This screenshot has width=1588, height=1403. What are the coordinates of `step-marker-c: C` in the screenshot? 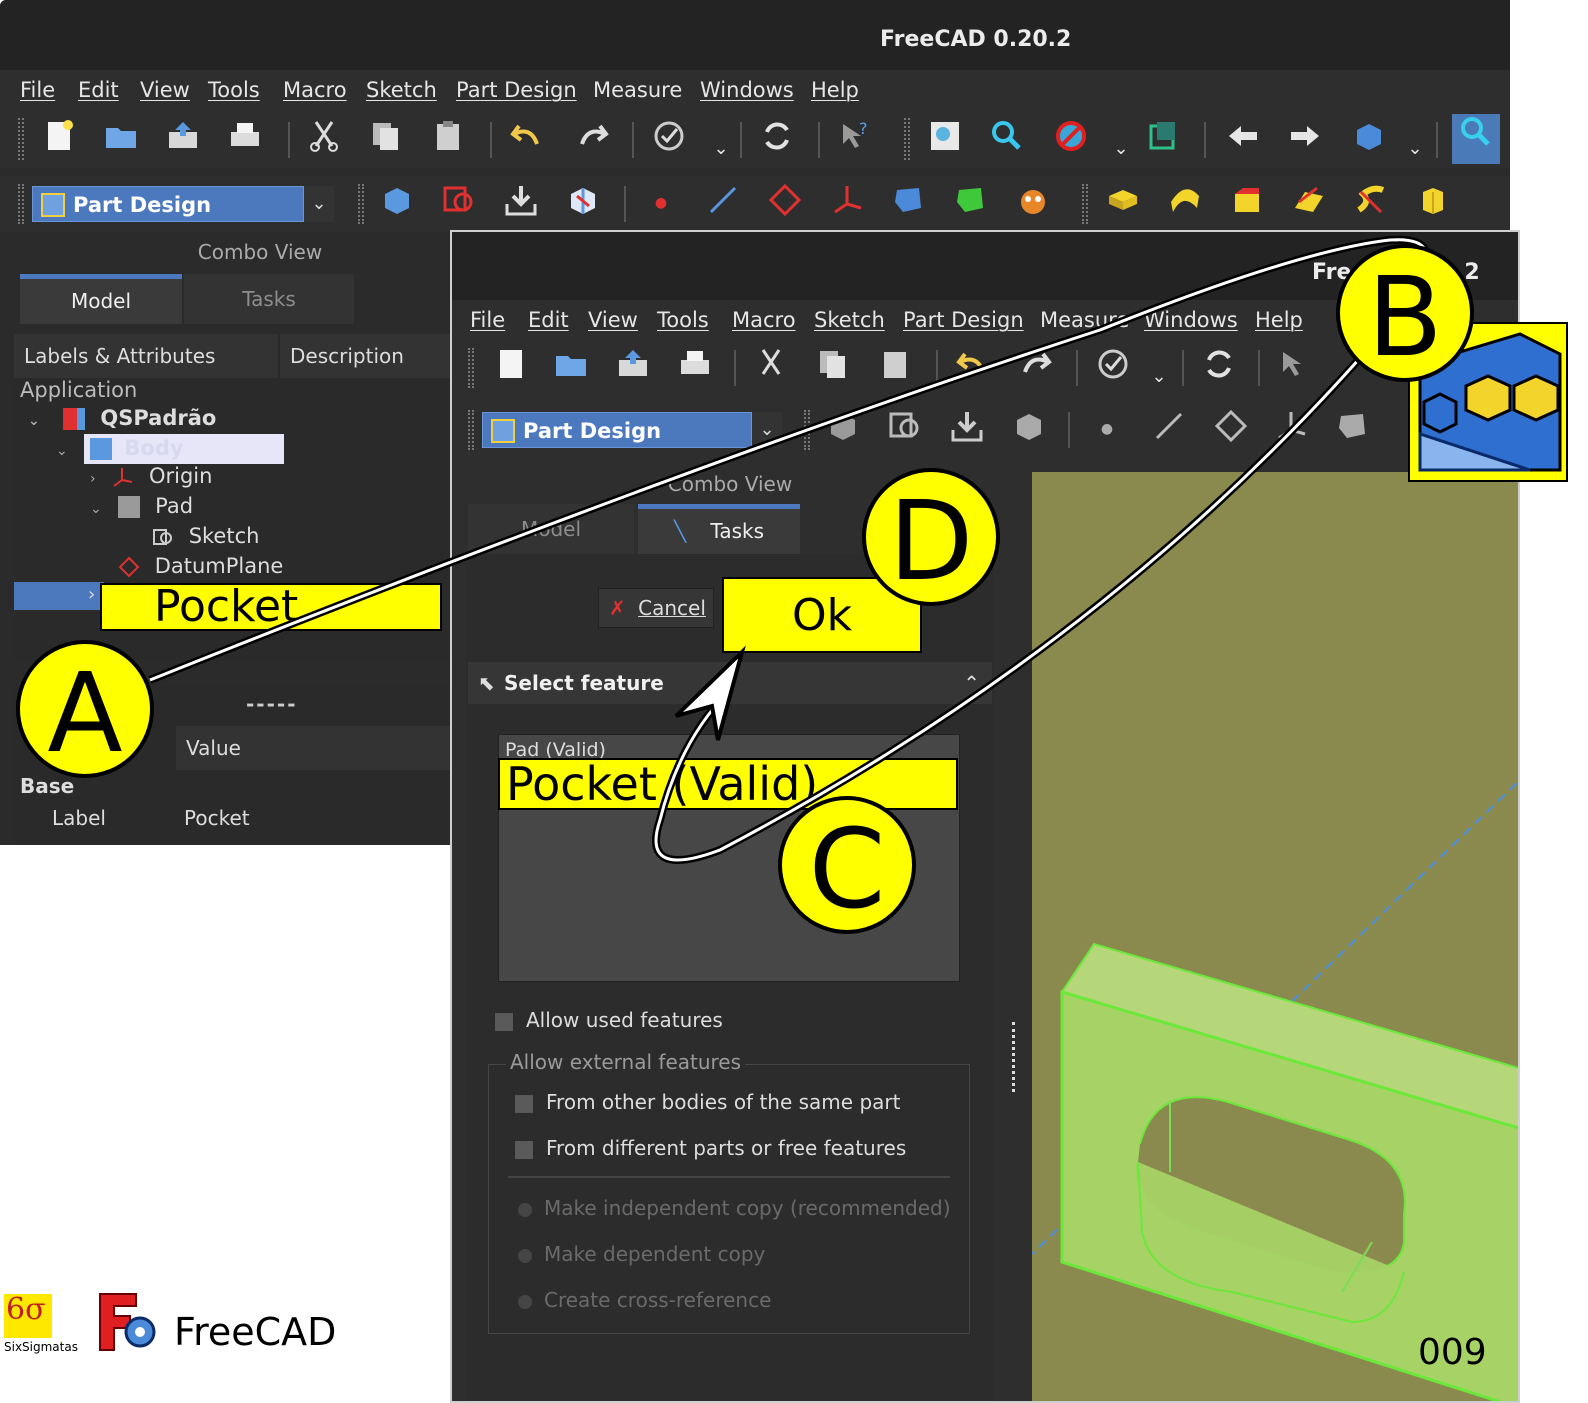 It's located at (847, 865).